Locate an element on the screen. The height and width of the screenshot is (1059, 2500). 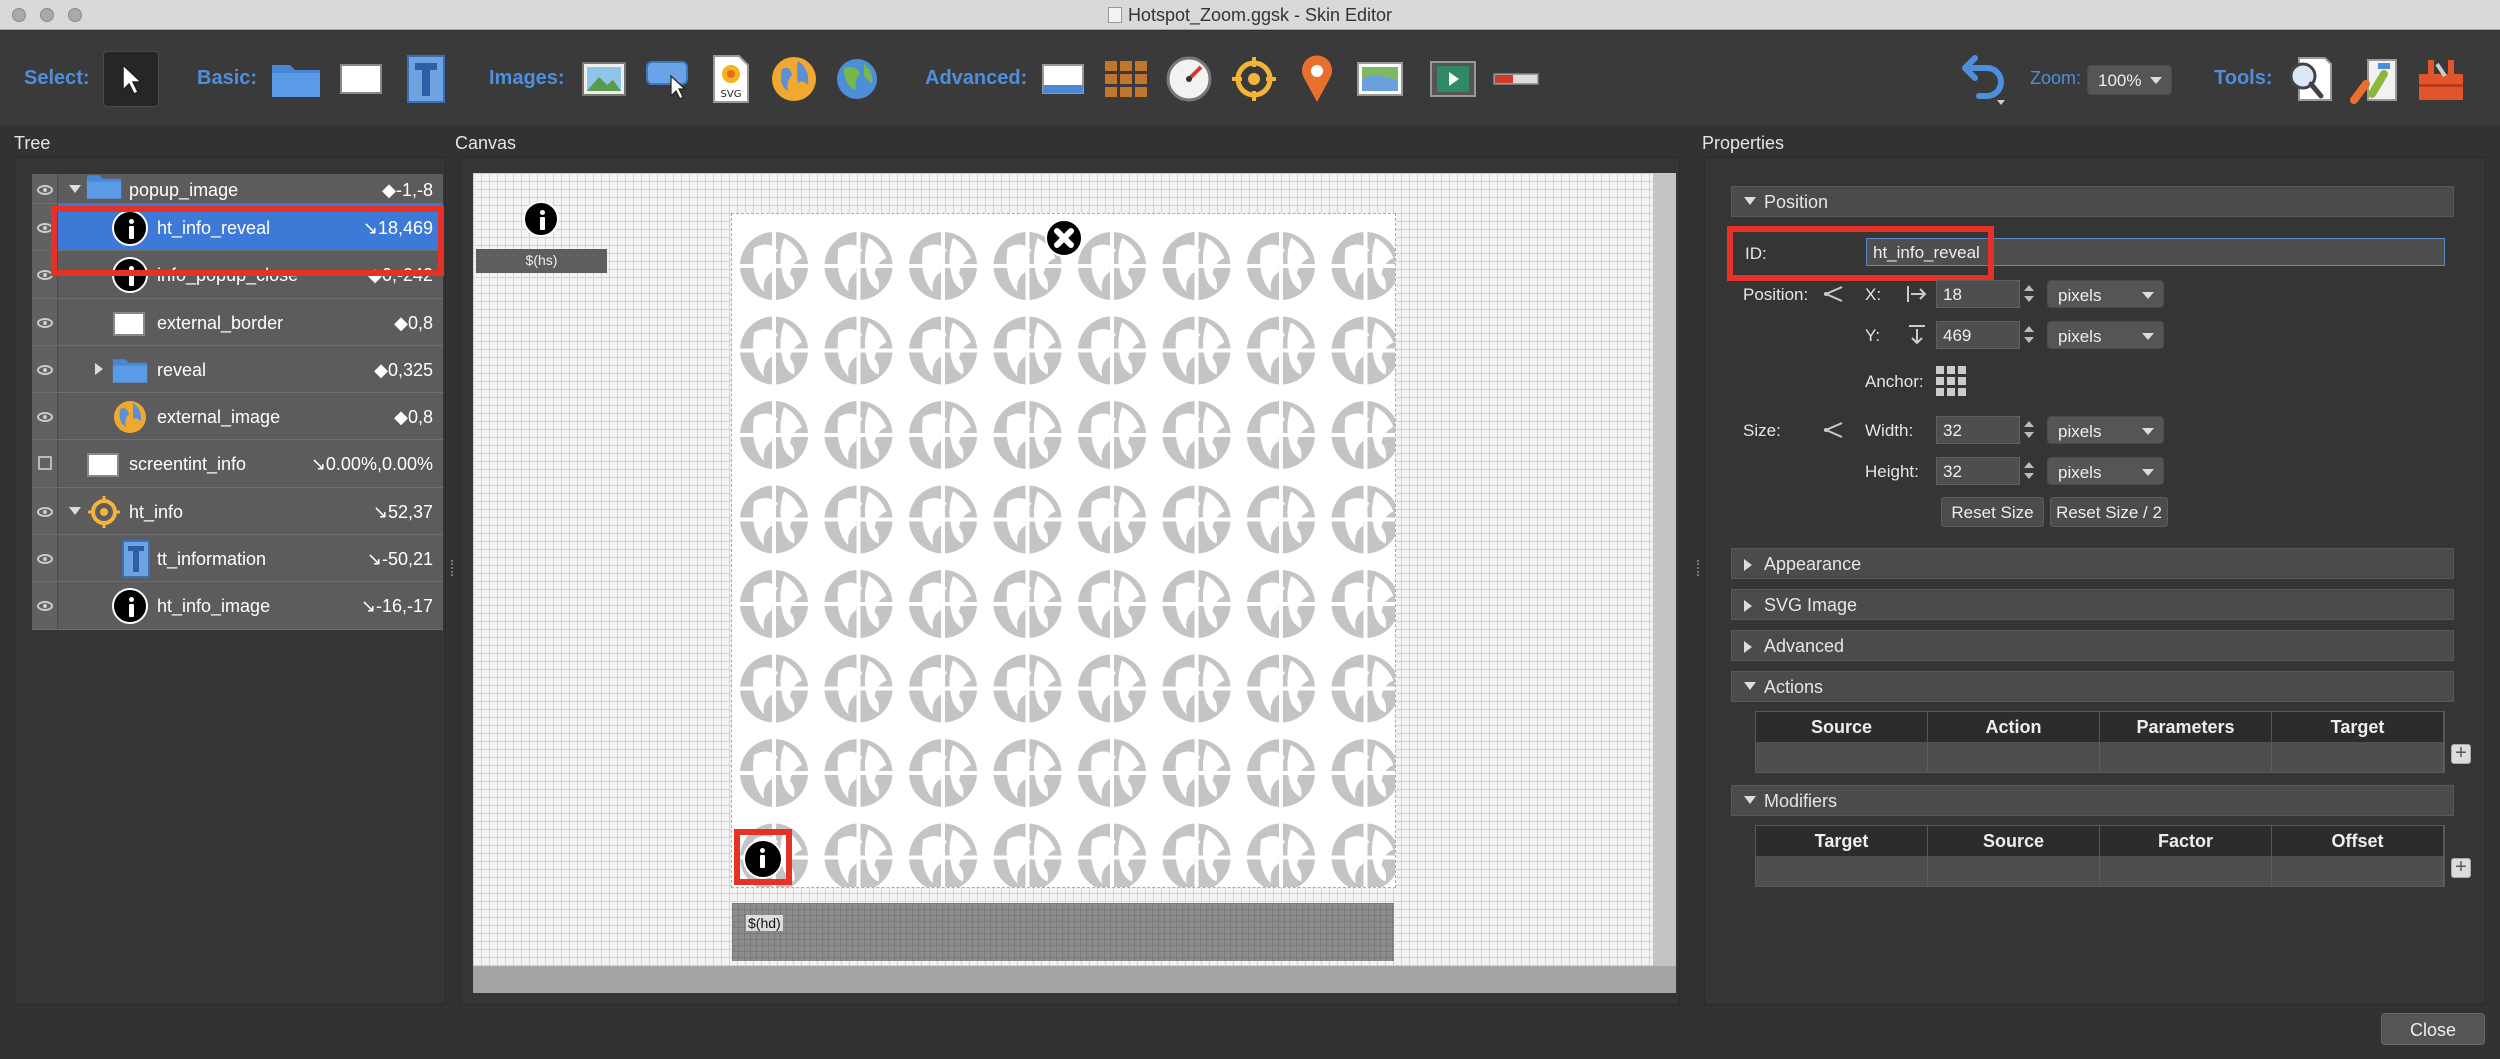
add-svg-button: SVG is located at coordinates (731, 79).